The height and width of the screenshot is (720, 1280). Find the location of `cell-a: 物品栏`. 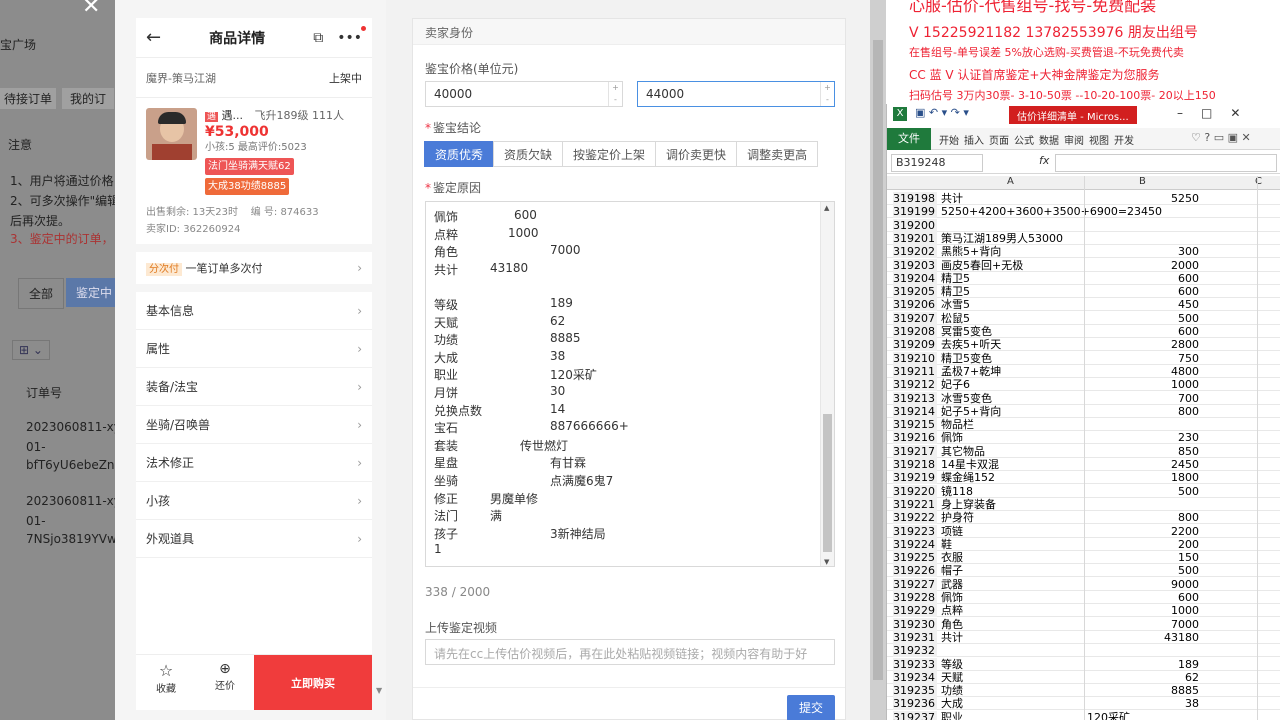

cell-a: 物品栏 is located at coordinates (957, 424).